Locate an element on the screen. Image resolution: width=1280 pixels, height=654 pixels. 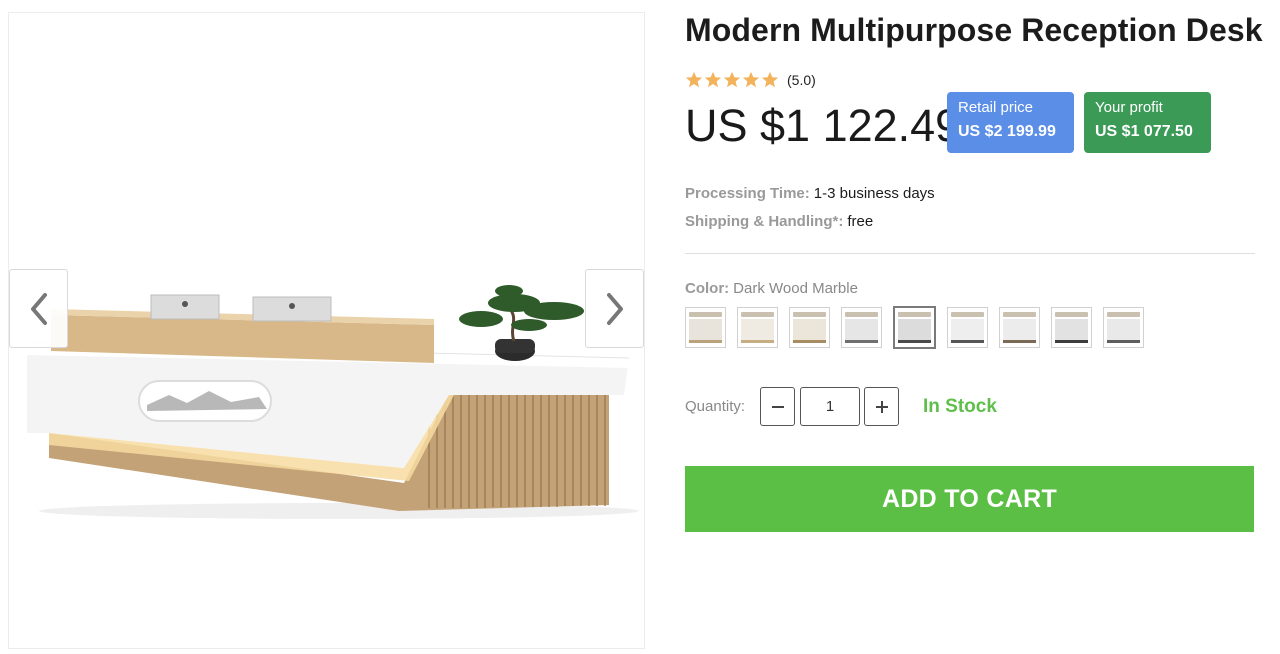
profit-label: Your profit is located at coordinates (1129, 107).